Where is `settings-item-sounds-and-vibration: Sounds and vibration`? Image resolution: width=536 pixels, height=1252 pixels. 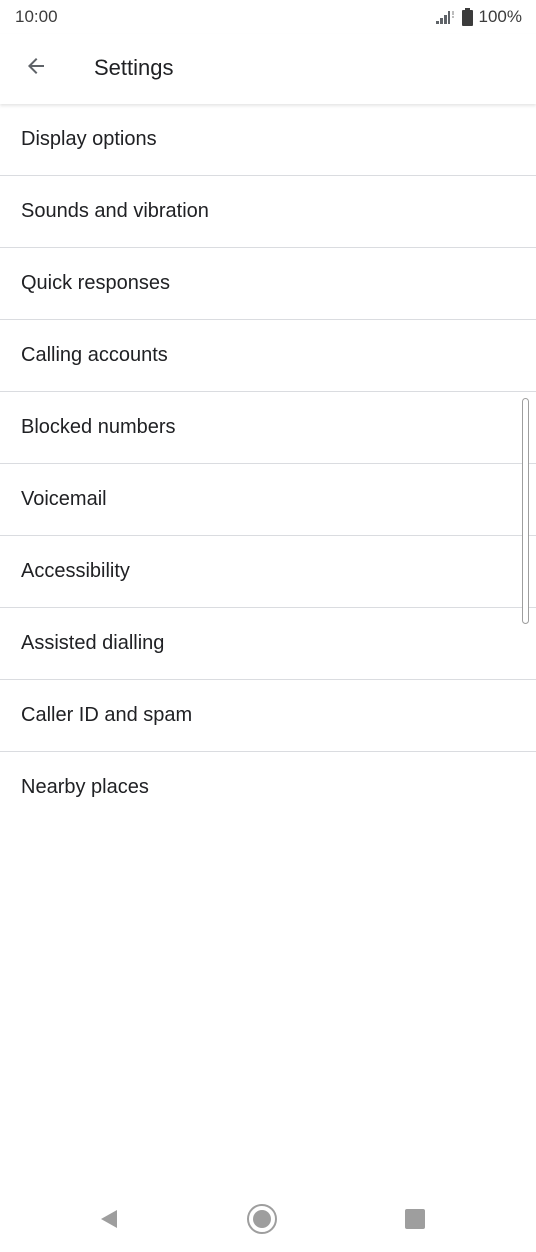
settings-item-sounds-and-vibration: Sounds and vibration is located at coordinates (268, 212).